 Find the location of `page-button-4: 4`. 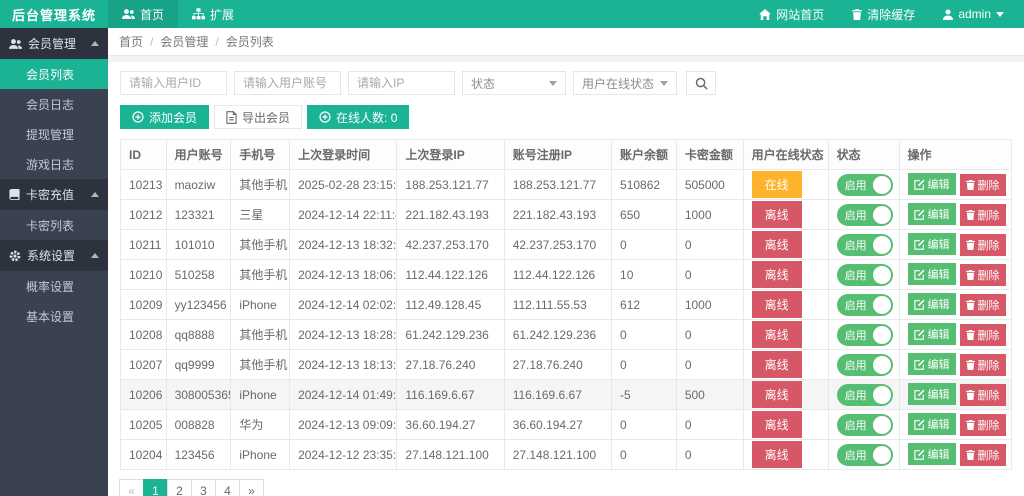

page-button-4: 4 is located at coordinates (227, 487).